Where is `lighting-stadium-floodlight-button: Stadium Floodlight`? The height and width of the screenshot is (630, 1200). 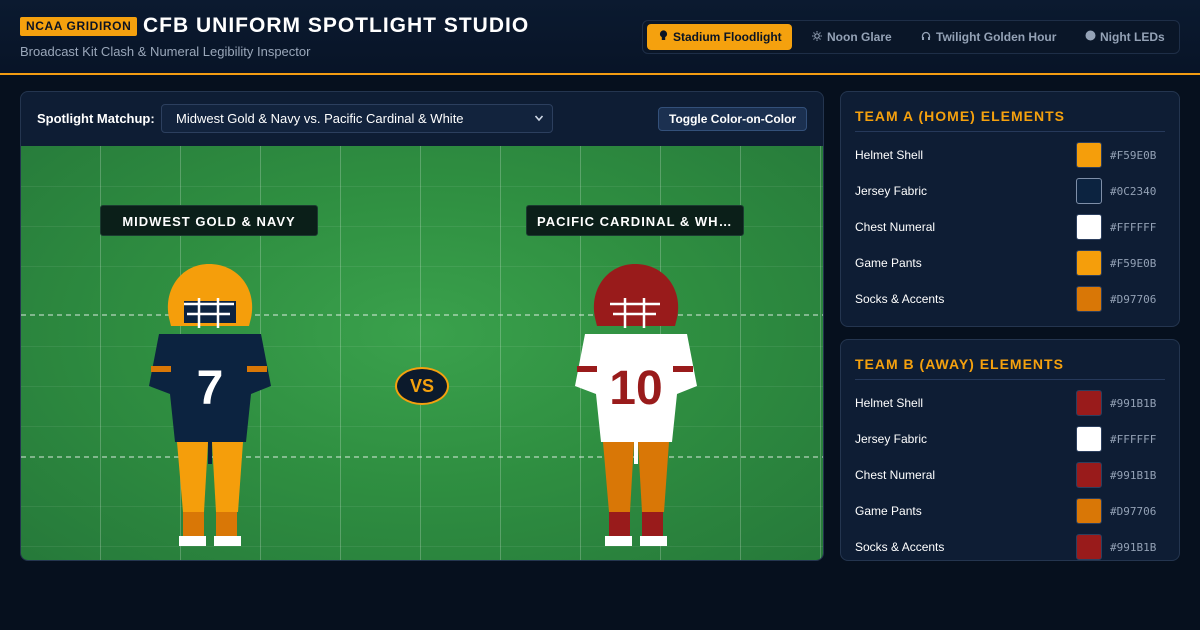
lighting-stadium-floodlight-button: Stadium Floodlight is located at coordinates (719, 37).